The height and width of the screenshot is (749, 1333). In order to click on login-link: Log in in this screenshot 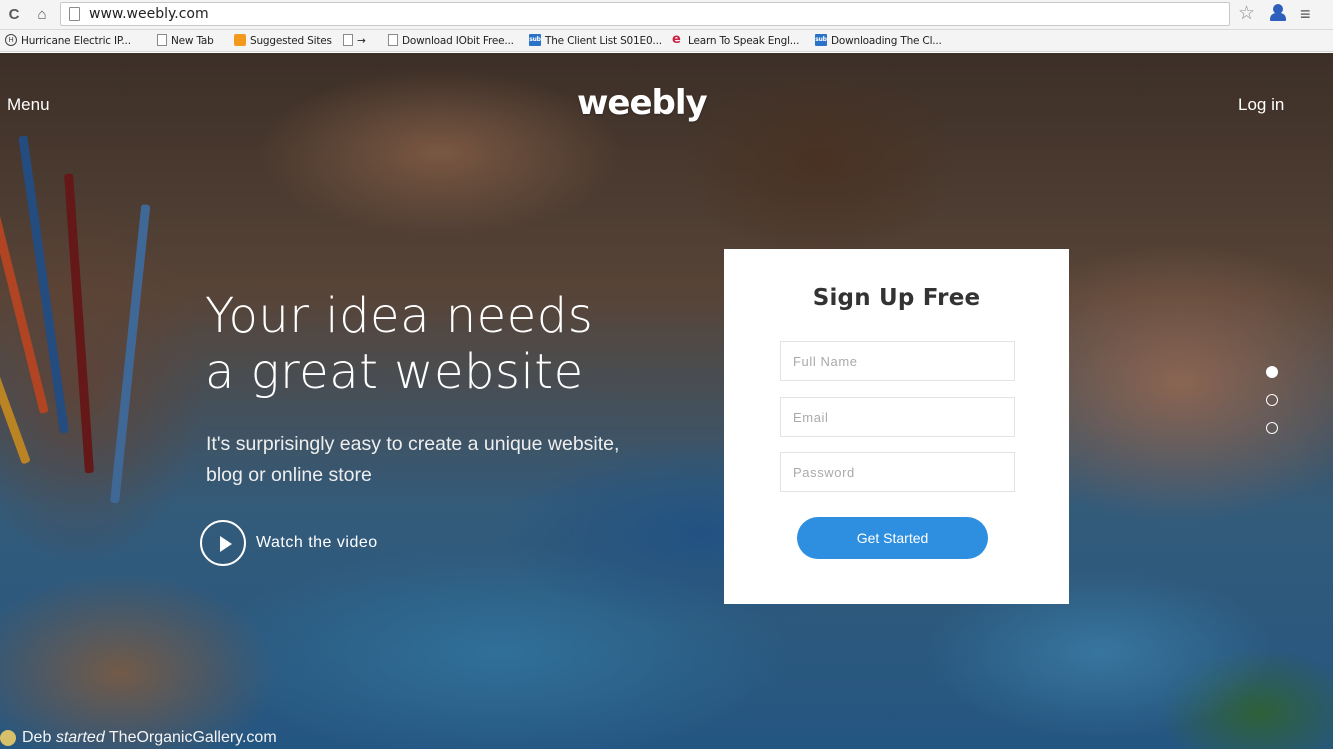, I will do `click(1261, 105)`.